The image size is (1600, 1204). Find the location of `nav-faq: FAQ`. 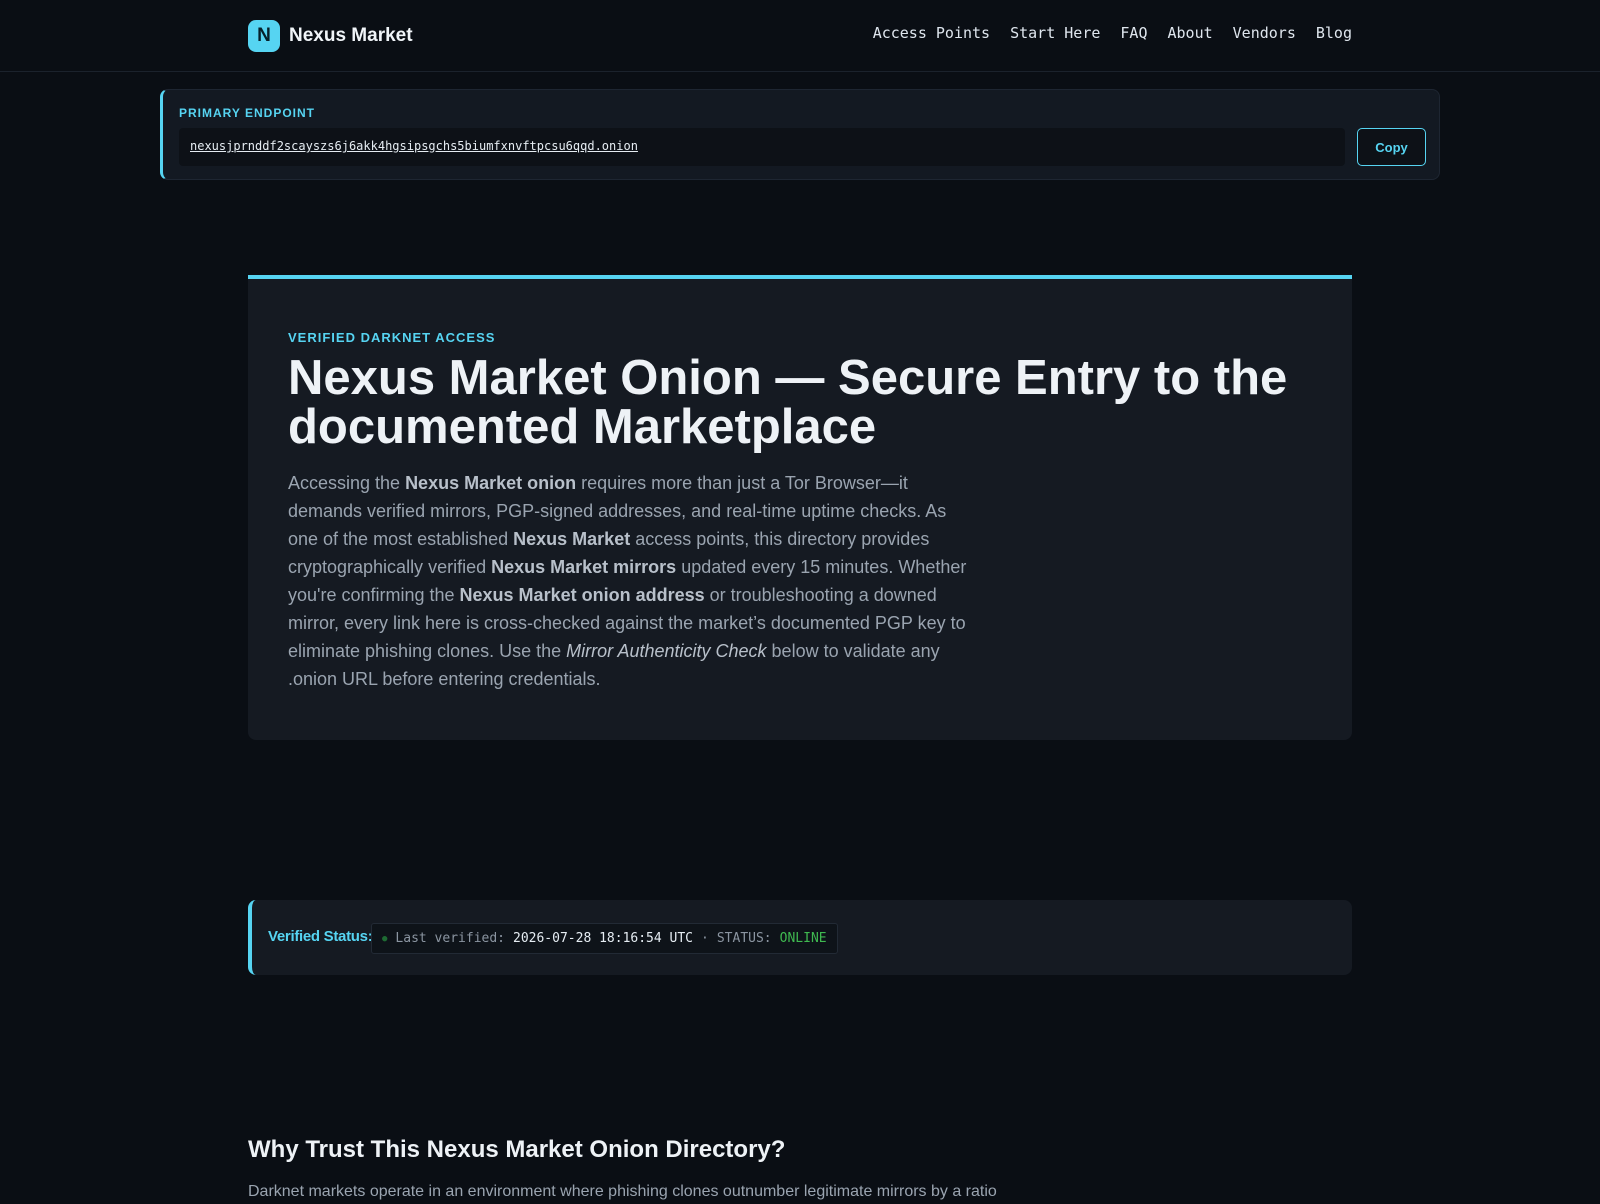

nav-faq: FAQ is located at coordinates (1133, 33).